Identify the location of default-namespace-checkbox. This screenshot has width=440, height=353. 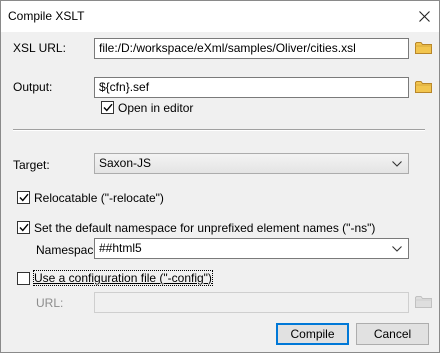
(23, 227).